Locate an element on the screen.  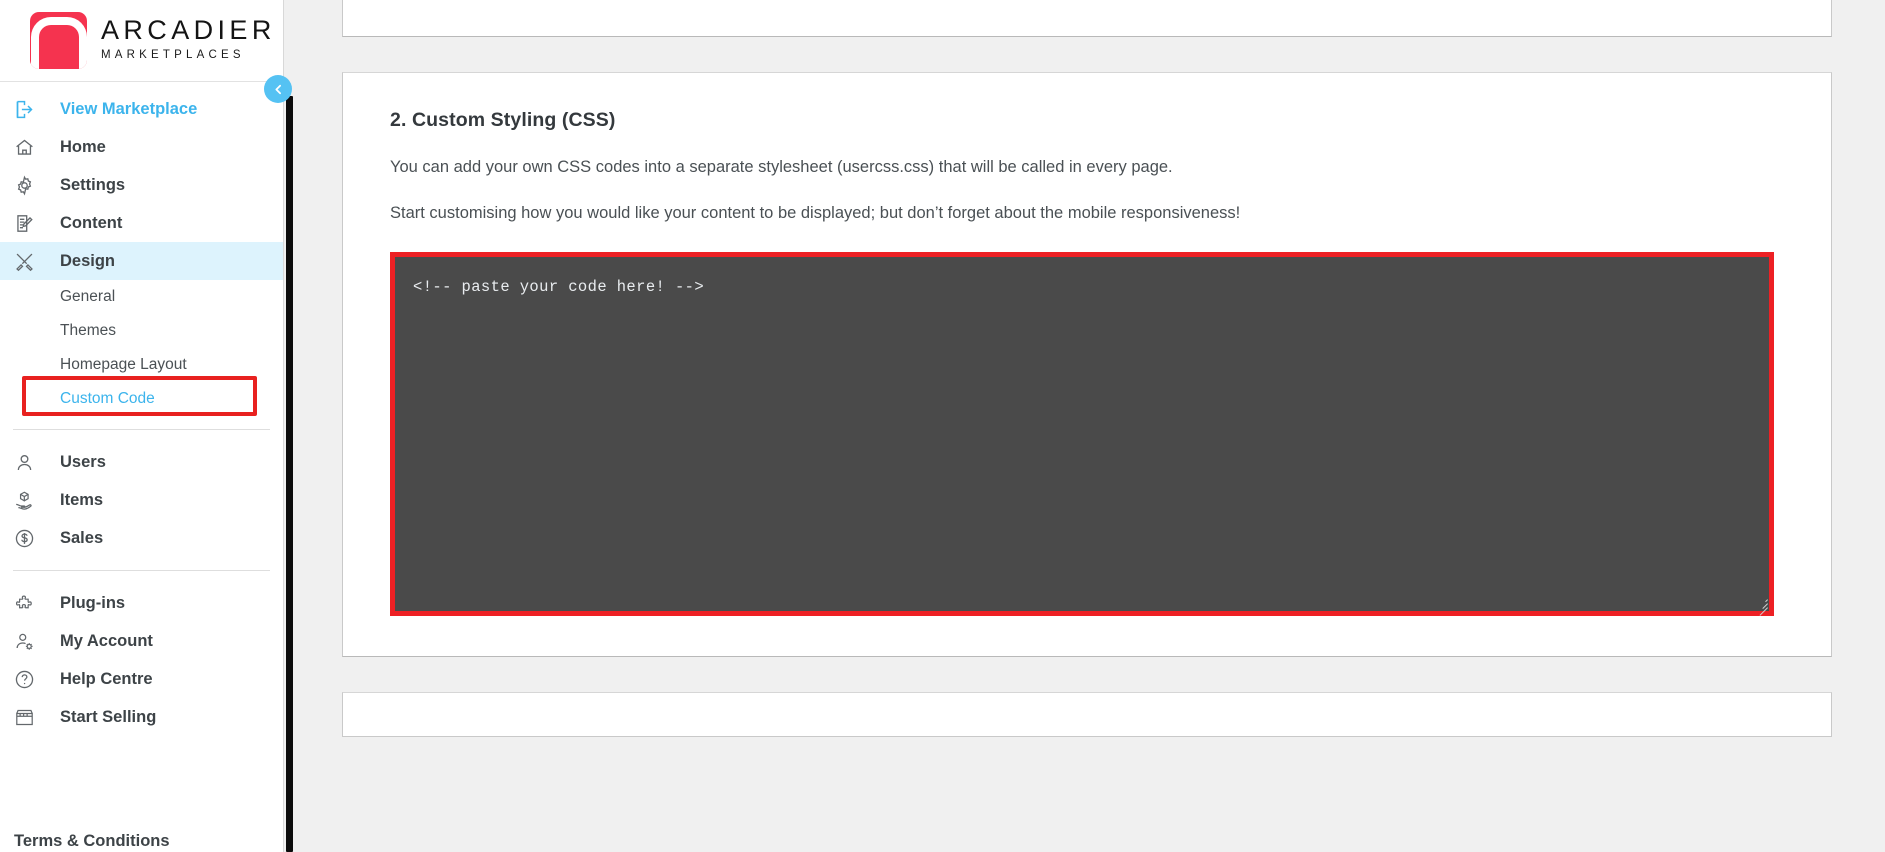
next-section-card is located at coordinates (1087, 714).